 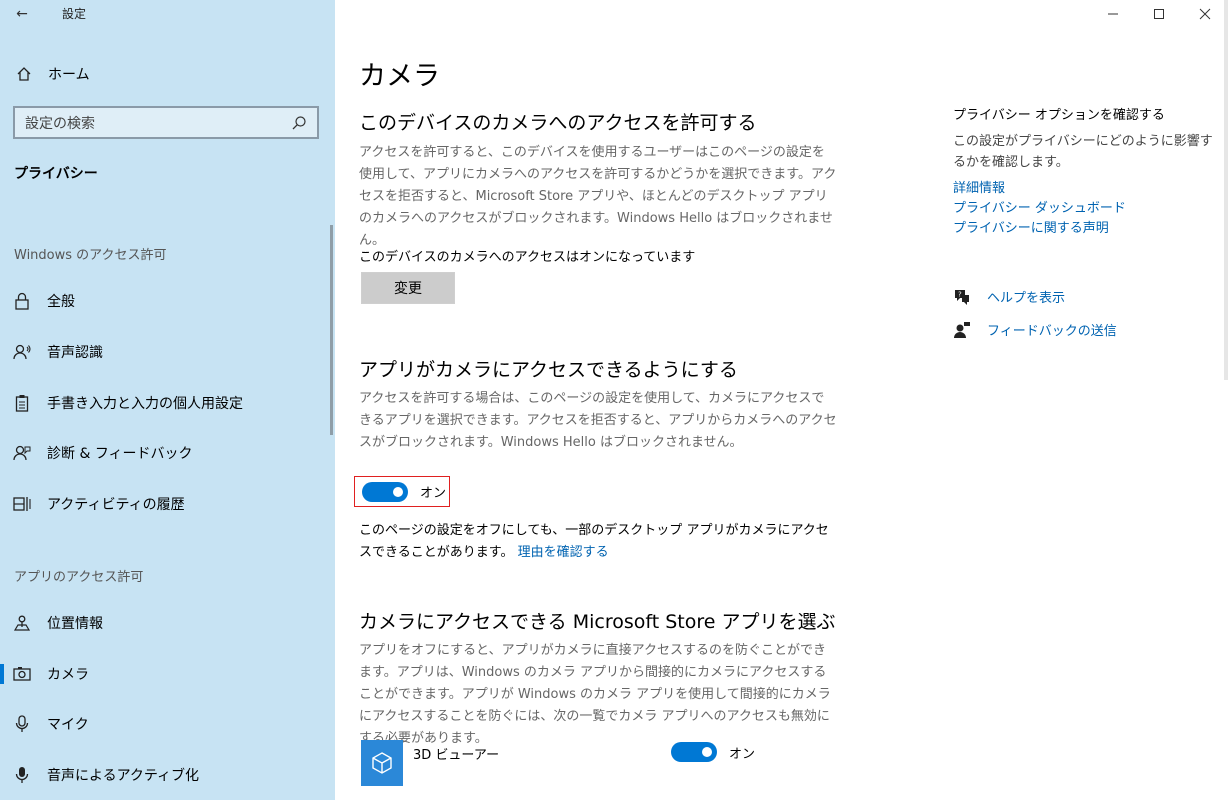 What do you see at coordinates (22, 674) in the screenshot?
I see `camera-icon` at bounding box center [22, 674].